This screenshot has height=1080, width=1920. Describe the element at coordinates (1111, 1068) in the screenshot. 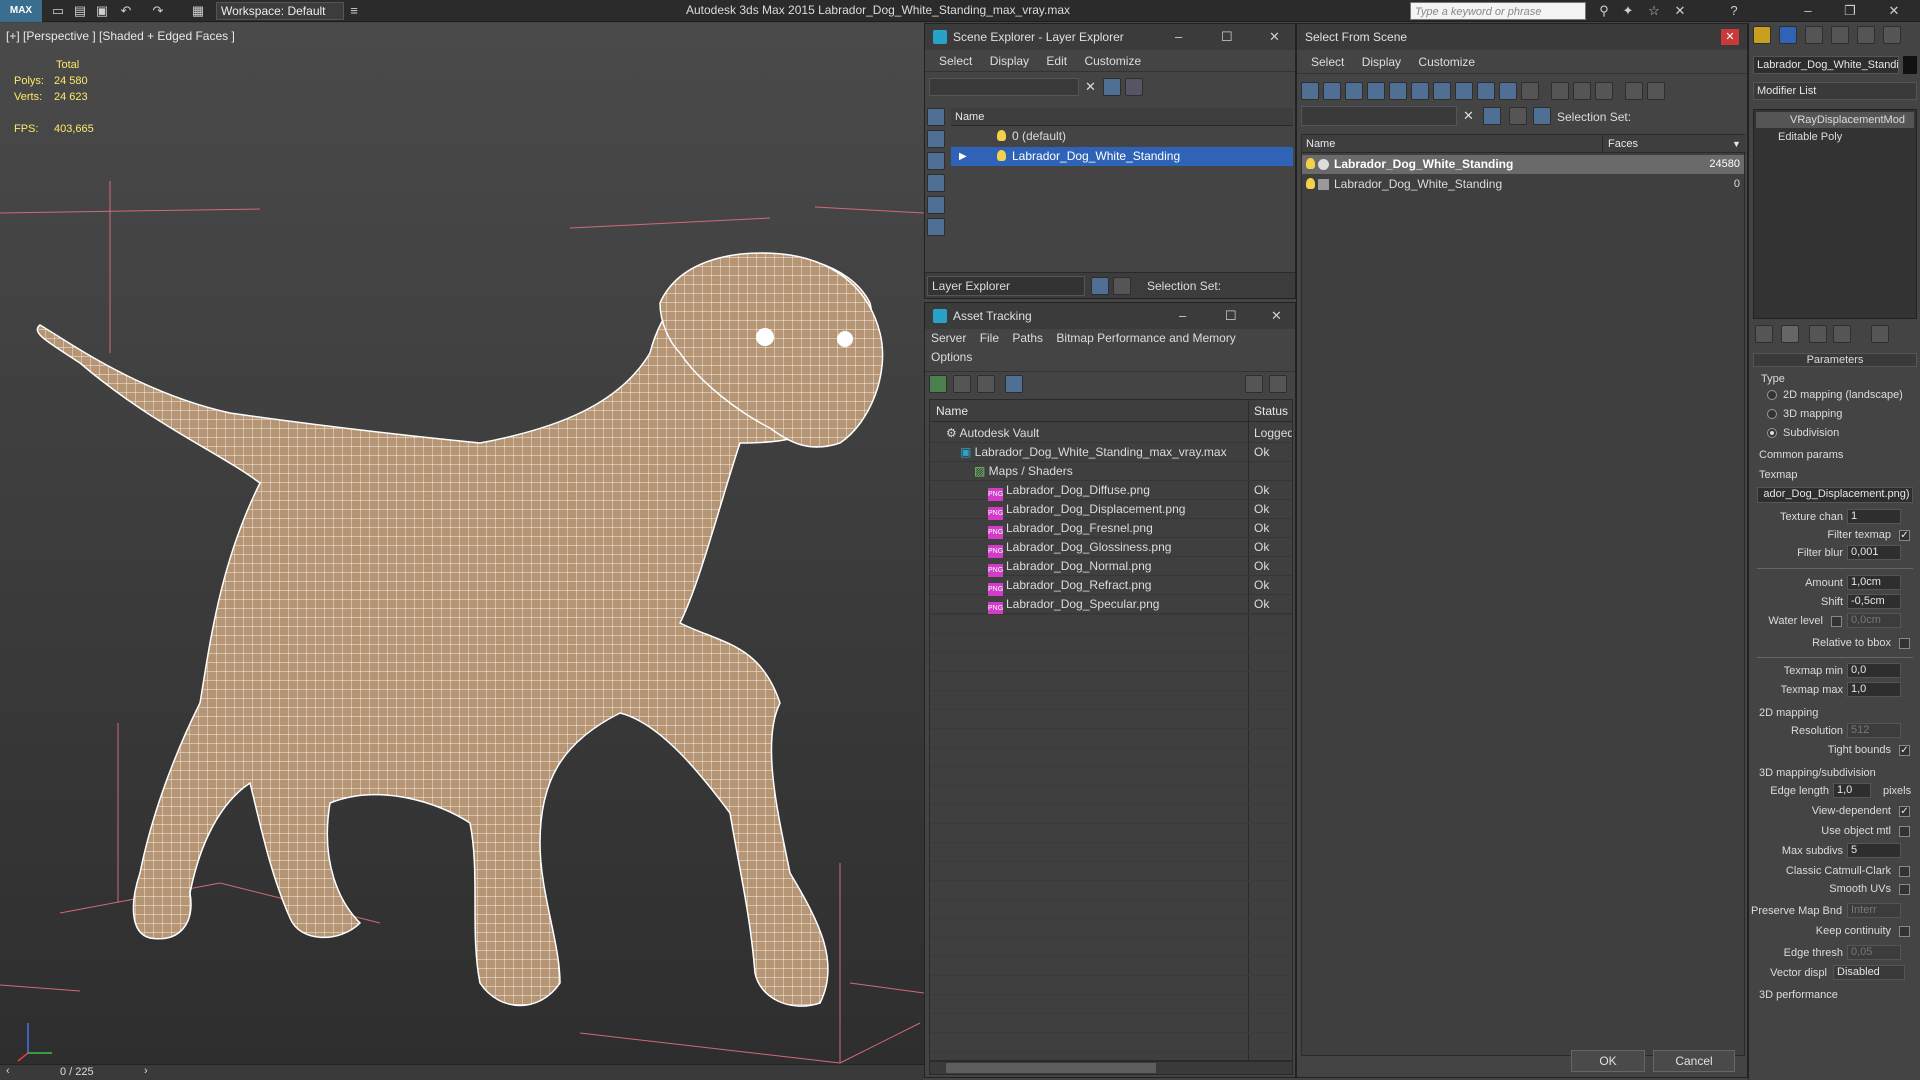

I see `horizontal-scrollbar` at that location.